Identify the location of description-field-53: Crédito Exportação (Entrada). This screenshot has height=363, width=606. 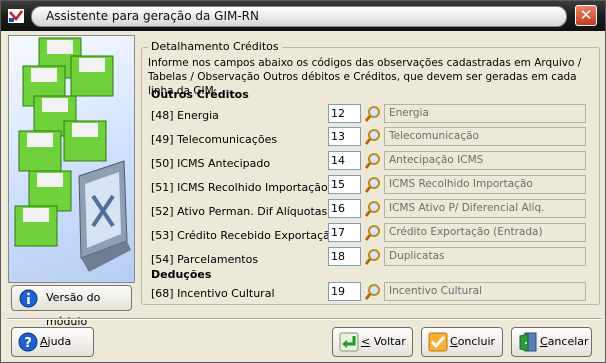
(485, 232).